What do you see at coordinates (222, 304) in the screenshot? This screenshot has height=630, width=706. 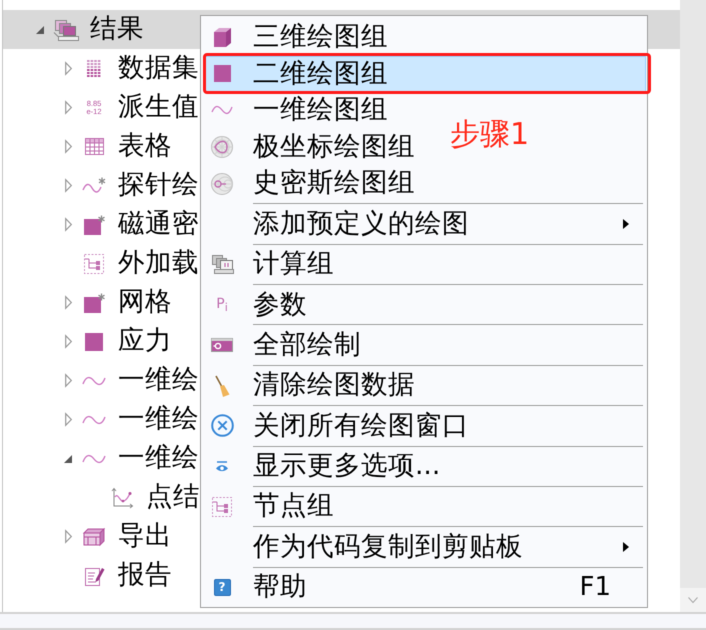 I see `pi-letters-icon: P$_{i}$` at bounding box center [222, 304].